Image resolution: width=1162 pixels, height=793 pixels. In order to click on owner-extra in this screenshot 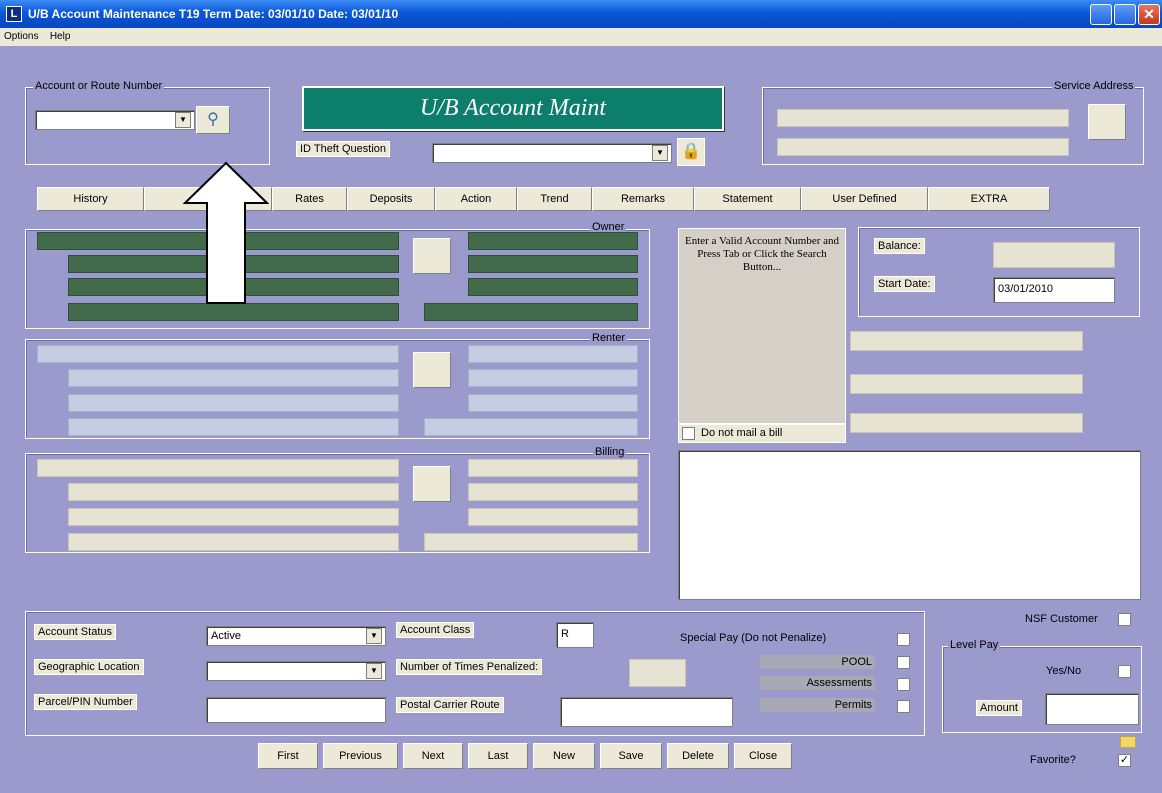, I will do `click(531, 312)`.